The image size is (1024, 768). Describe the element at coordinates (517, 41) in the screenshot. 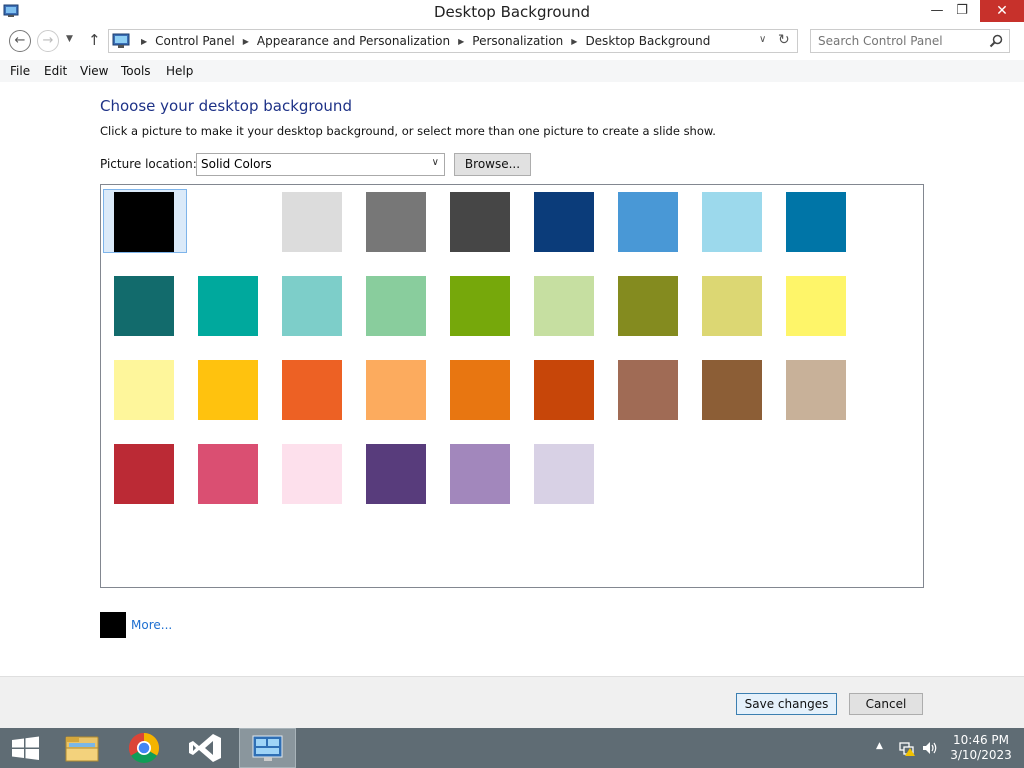

I see `breadcrumb-personalization: Personalization` at that location.